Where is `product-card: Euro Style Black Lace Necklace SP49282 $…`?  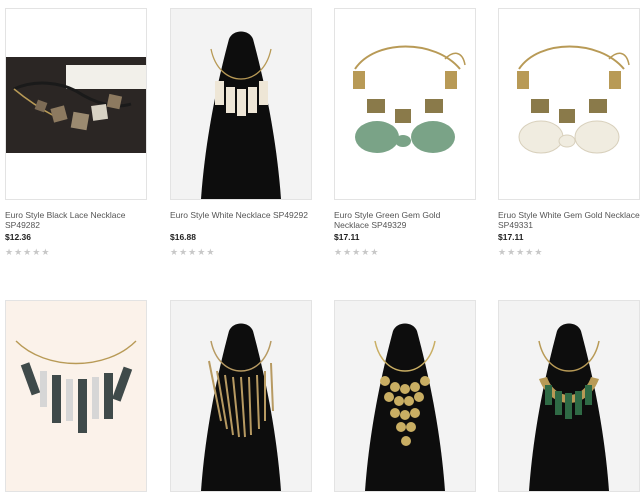 product-card: Euro Style Black Lace Necklace SP49282 $… is located at coordinates (76, 133).